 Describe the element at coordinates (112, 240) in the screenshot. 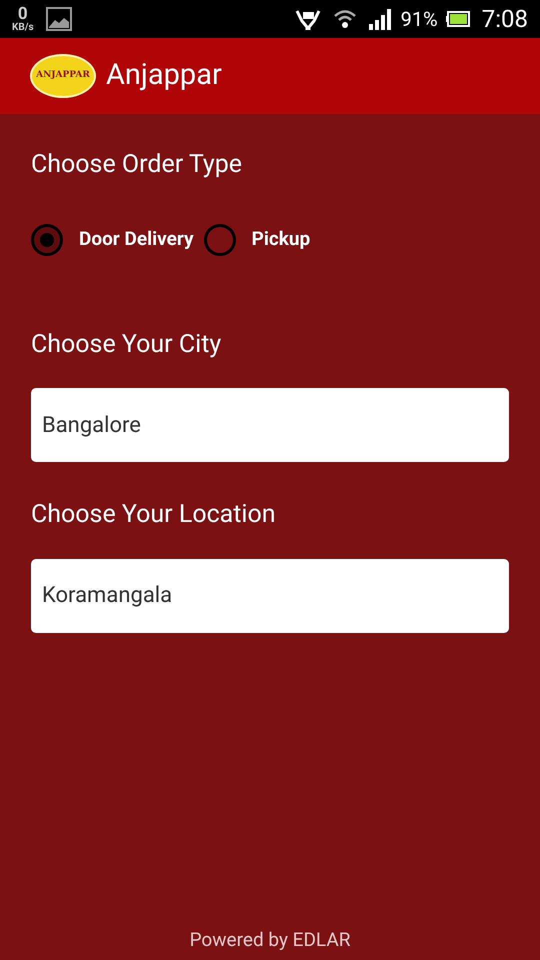

I see `order-type-radio: Door Delivery` at that location.